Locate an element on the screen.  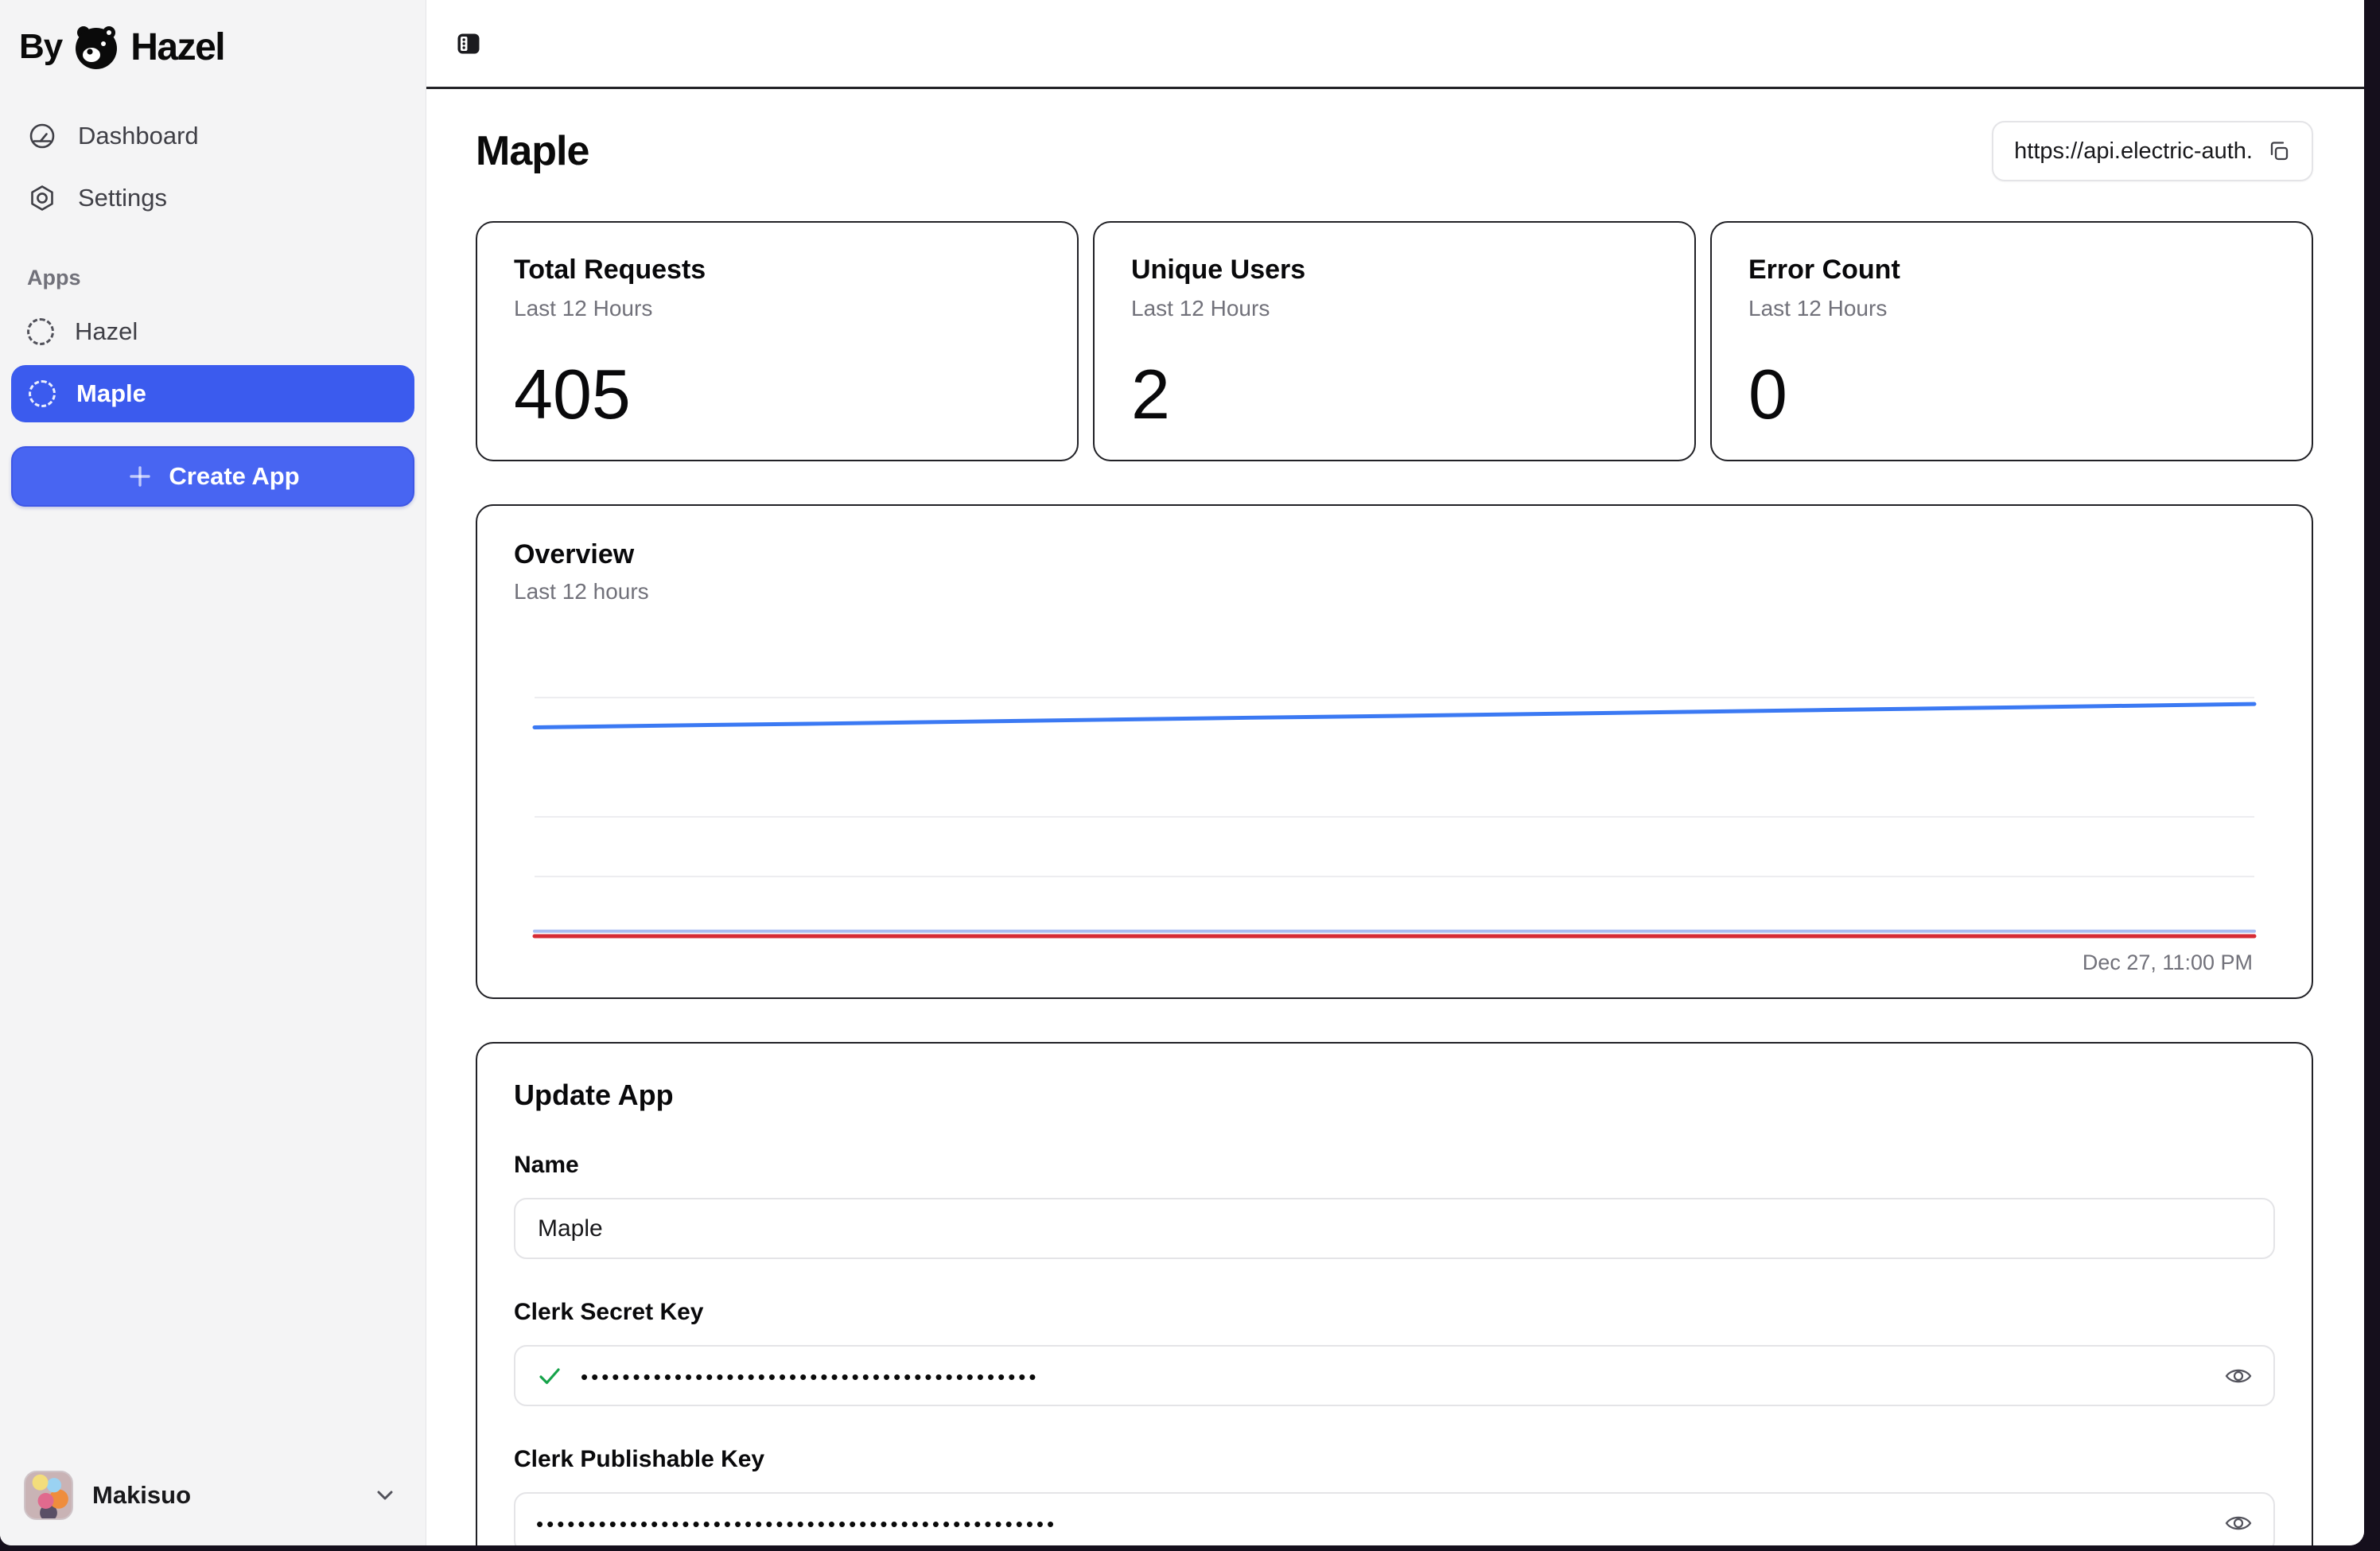
name-field-group: Name is located at coordinates (1394, 1205).